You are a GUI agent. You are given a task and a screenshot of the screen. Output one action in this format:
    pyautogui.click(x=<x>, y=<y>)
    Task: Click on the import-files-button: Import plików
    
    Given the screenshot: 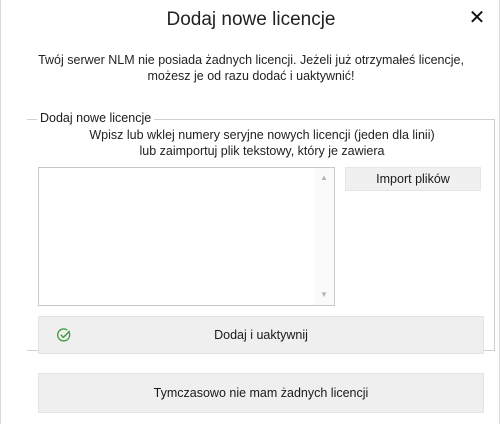 What is the action you would take?
    pyautogui.click(x=413, y=179)
    